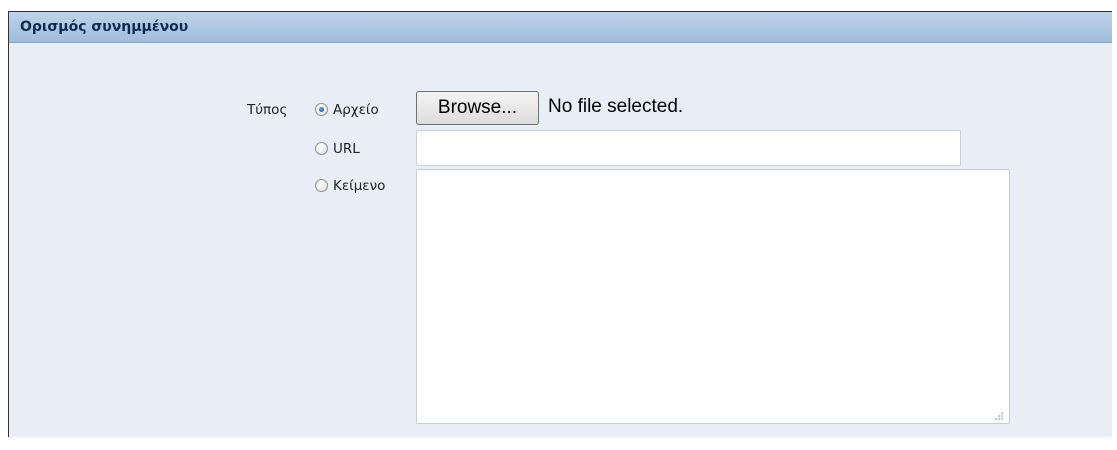 The width and height of the screenshot is (1117, 450). Describe the element at coordinates (321, 148) in the screenshot. I see `radio-url` at that location.